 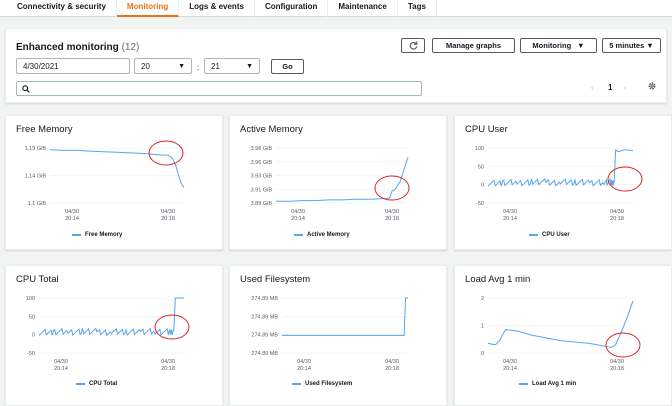 What do you see at coordinates (262, 163) in the screenshot?
I see `y-tick-label: 3.96 GiB` at bounding box center [262, 163].